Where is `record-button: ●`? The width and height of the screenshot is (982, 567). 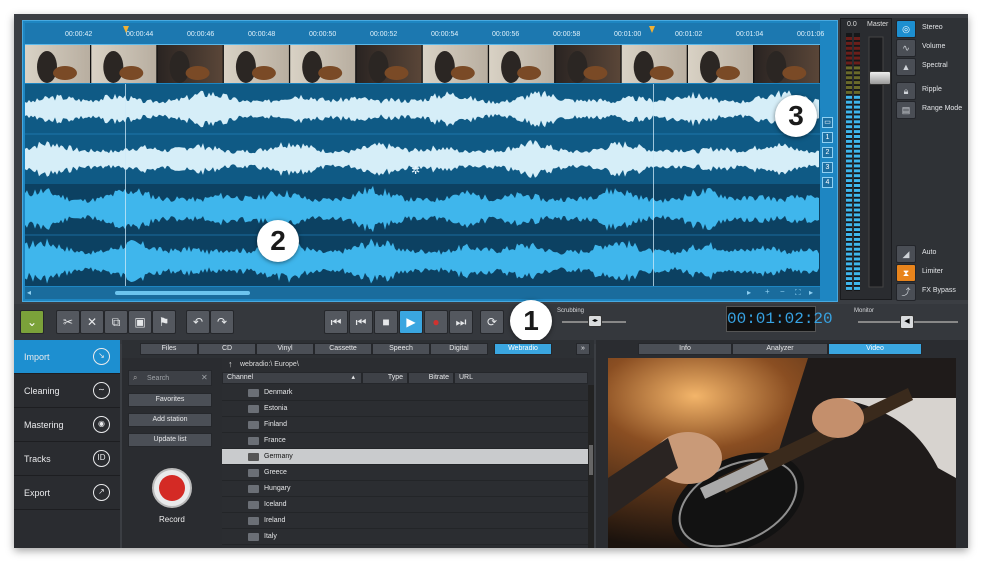 record-button: ● is located at coordinates (436, 322).